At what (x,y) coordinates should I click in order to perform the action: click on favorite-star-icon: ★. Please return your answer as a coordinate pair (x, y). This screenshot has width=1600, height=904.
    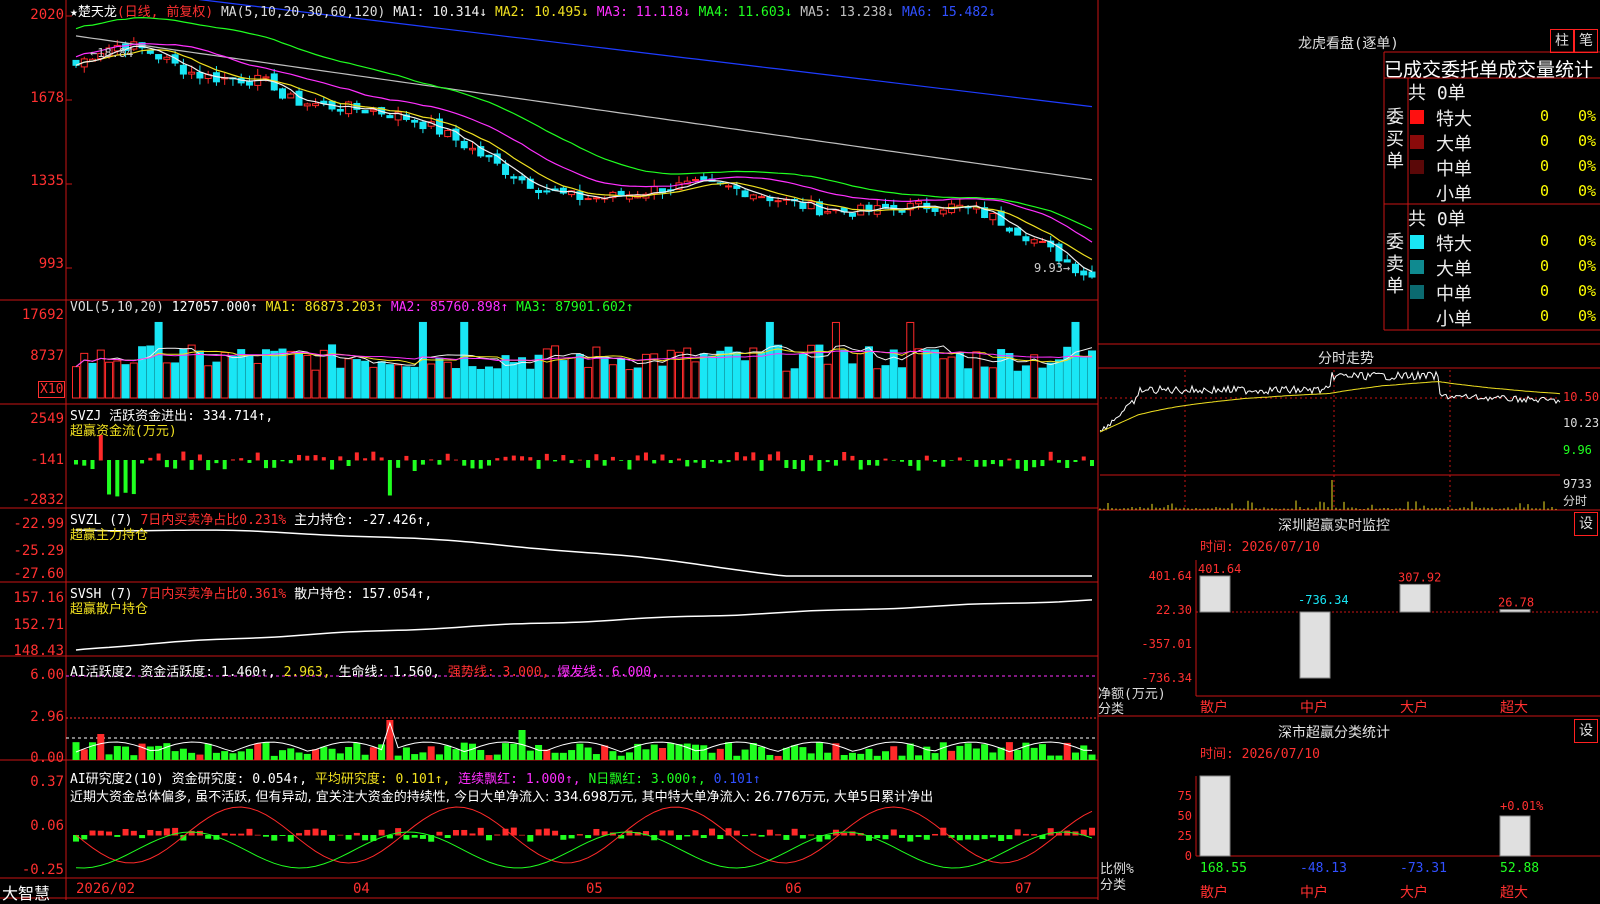
    Looking at the image, I should click on (74, 12).